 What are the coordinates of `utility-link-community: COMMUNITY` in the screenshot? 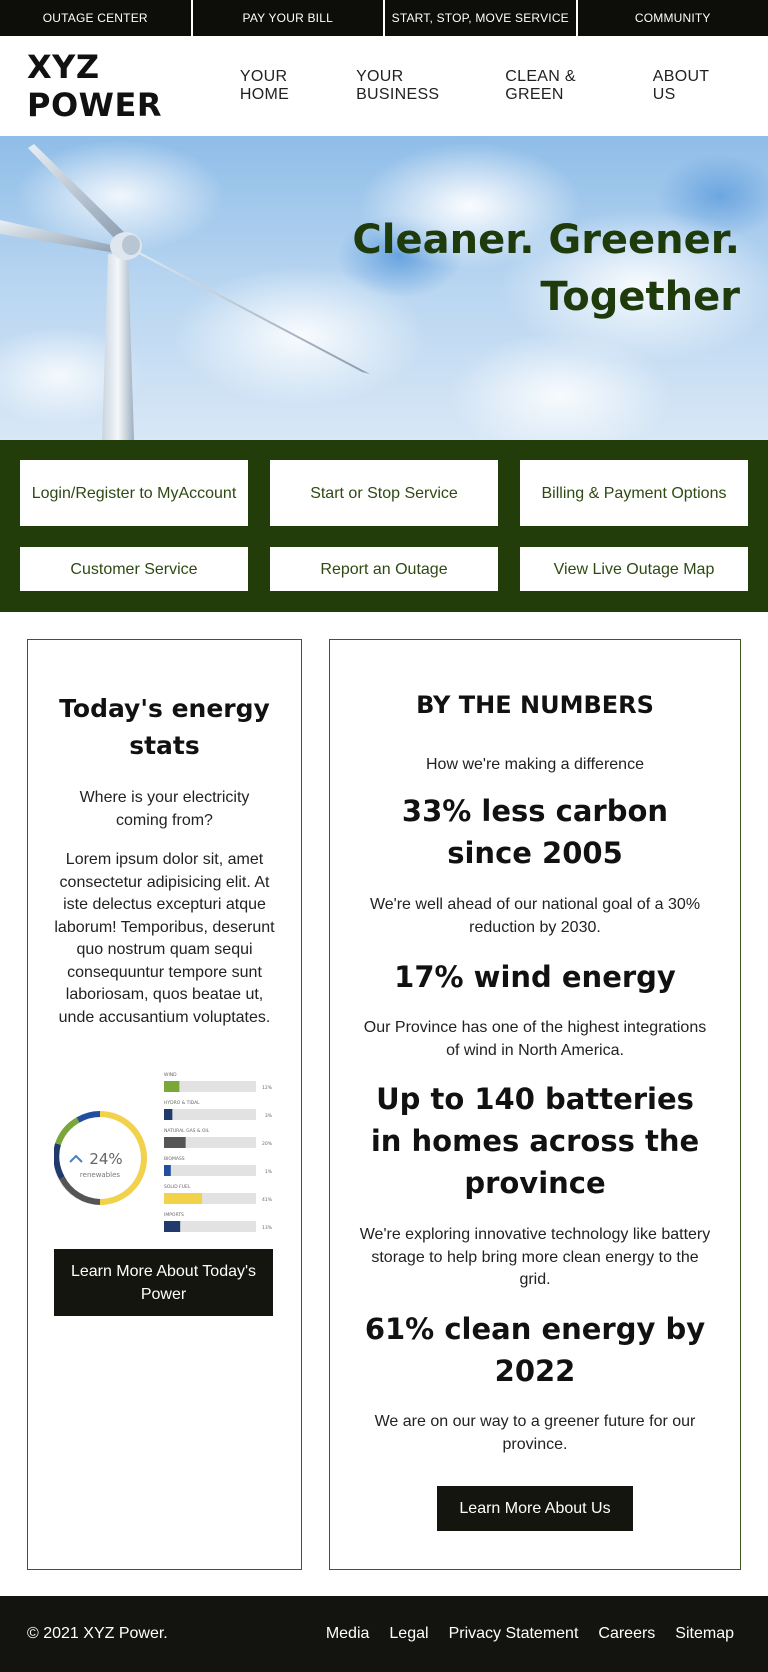 It's located at (673, 18).